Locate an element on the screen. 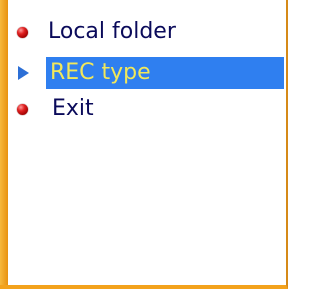 This screenshot has width=320, height=293. selection-arrow-icon is located at coordinates (23, 73).